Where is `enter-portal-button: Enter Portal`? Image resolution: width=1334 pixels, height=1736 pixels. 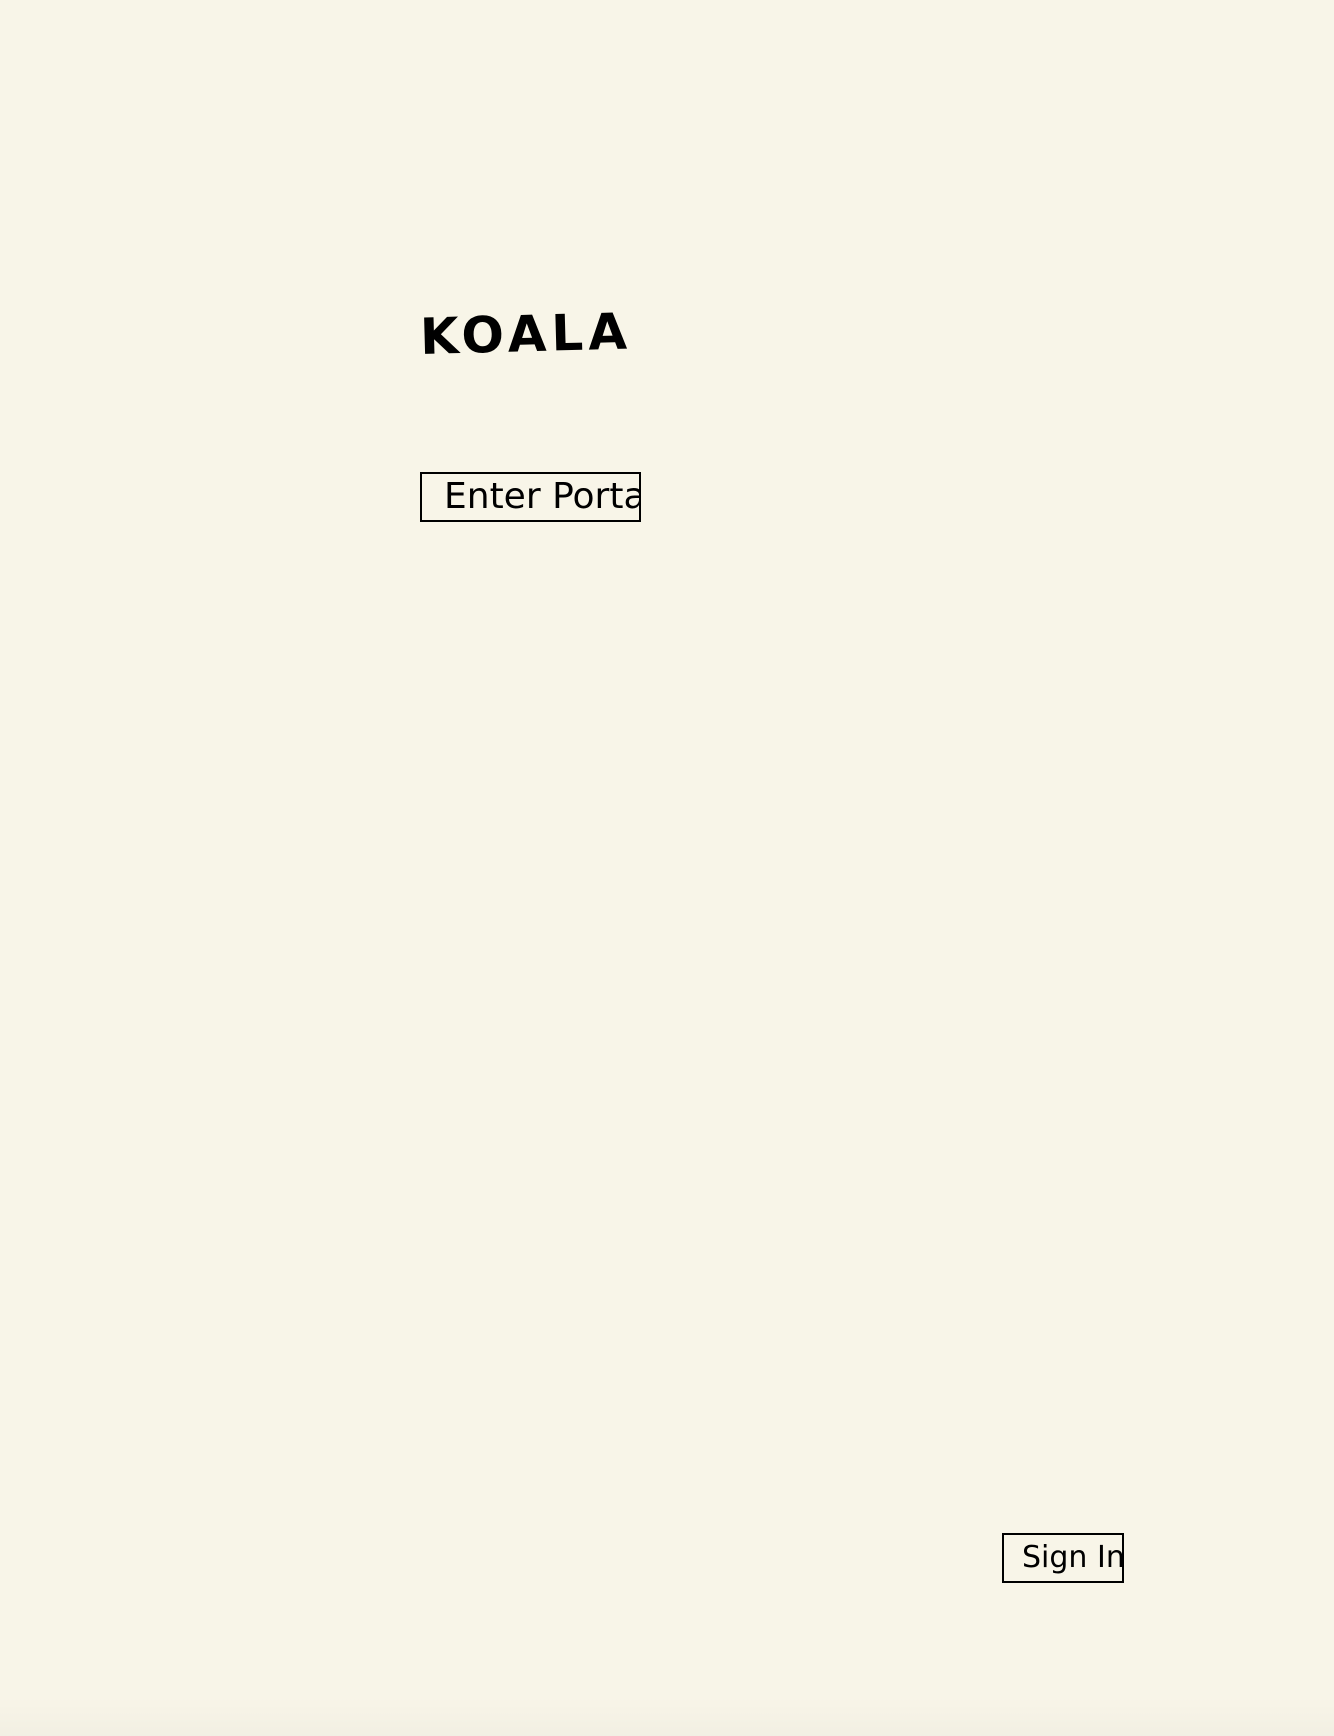
enter-portal-button: Enter Portal is located at coordinates (530, 497).